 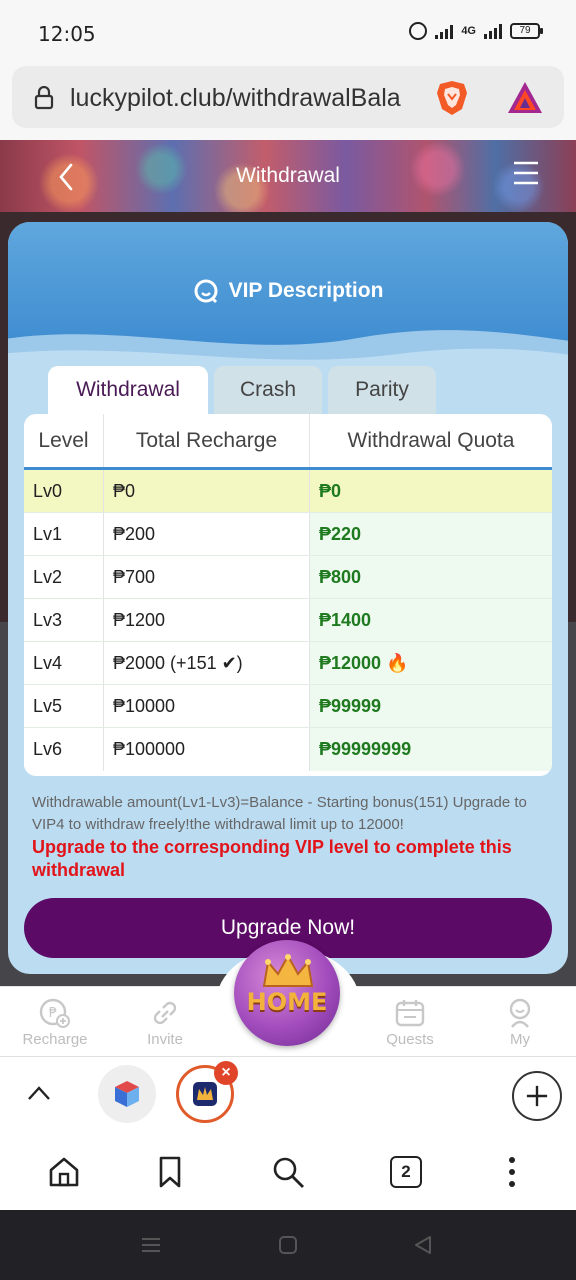 What do you see at coordinates (268, 390) in the screenshot?
I see `tab-crash: Crash` at bounding box center [268, 390].